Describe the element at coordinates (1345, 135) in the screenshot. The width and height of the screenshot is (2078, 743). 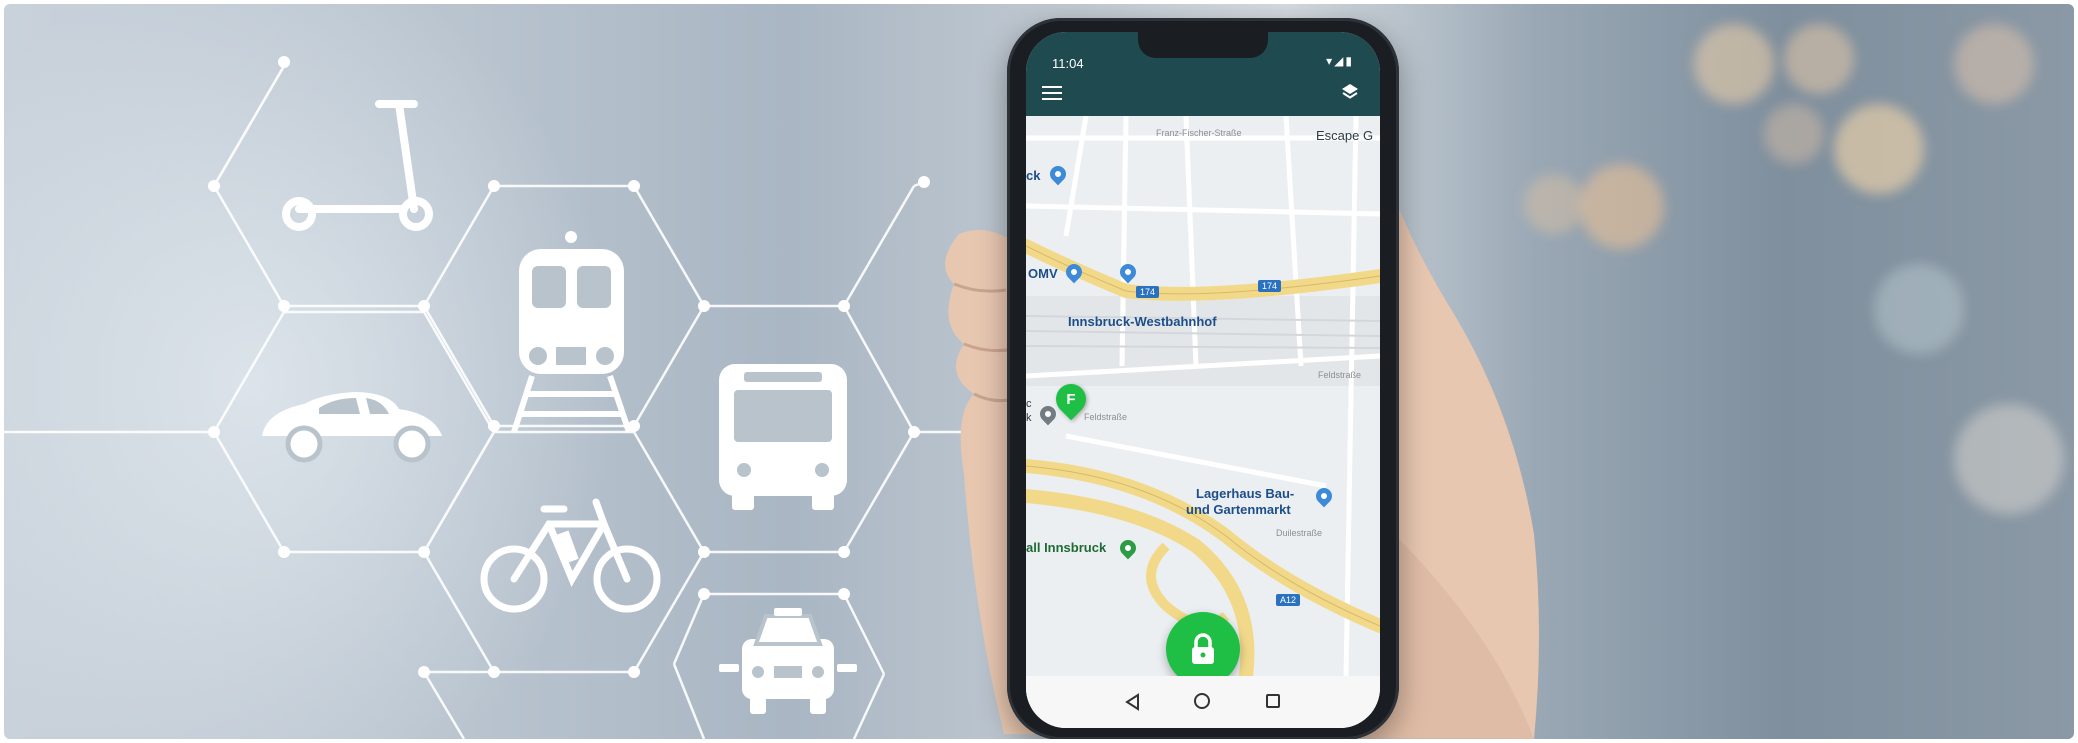
I see `map-poi-label: Escape G` at that location.